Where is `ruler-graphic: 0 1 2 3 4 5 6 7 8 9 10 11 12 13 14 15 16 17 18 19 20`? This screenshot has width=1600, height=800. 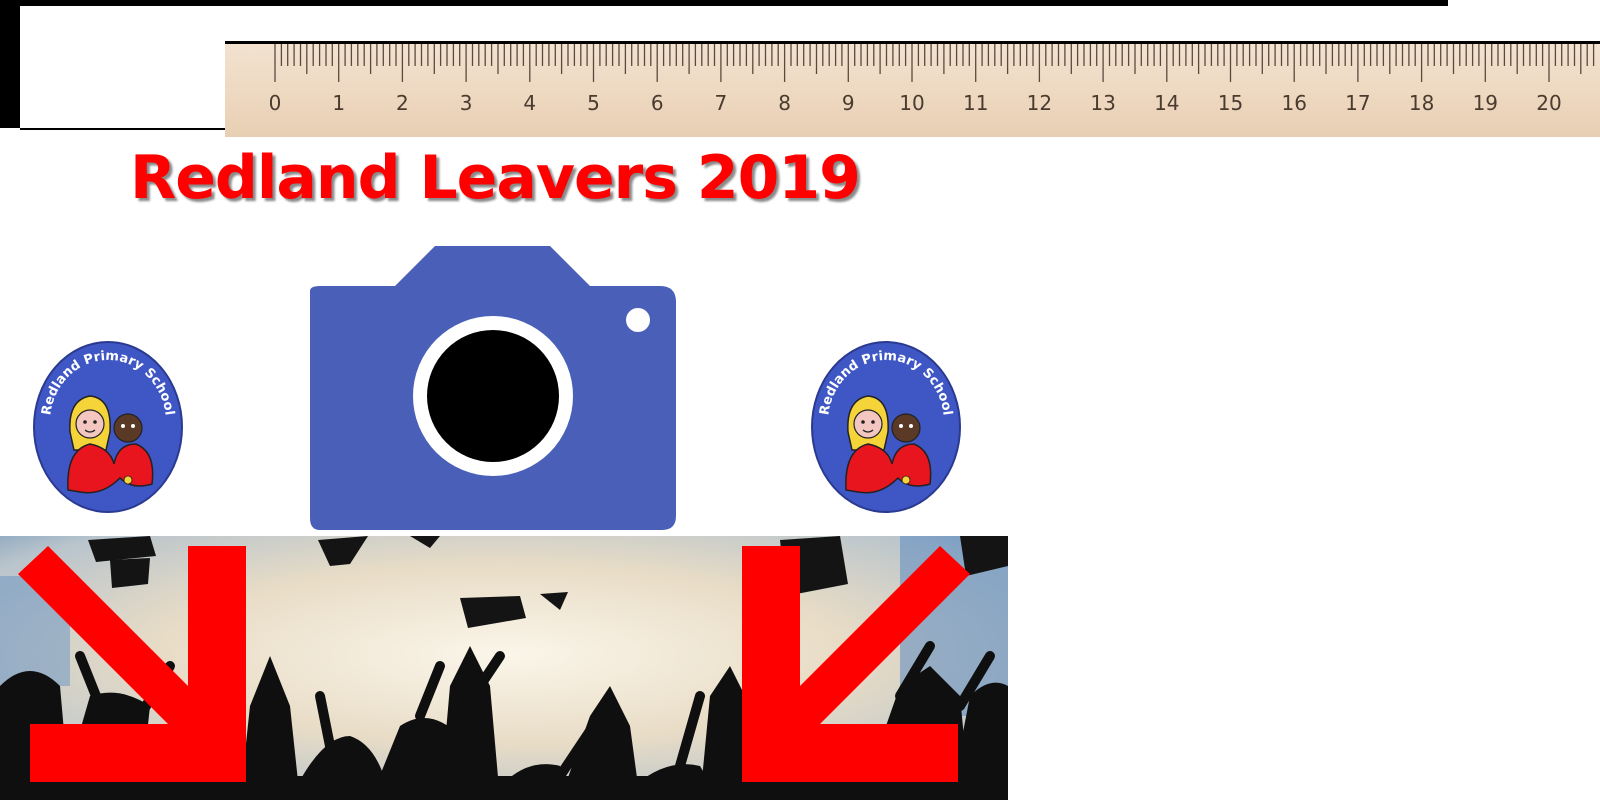 ruler-graphic: 0 1 2 3 4 5 6 7 8 9 10 11 12 13 14 15 16 17 18 19 20 is located at coordinates (912, 90).